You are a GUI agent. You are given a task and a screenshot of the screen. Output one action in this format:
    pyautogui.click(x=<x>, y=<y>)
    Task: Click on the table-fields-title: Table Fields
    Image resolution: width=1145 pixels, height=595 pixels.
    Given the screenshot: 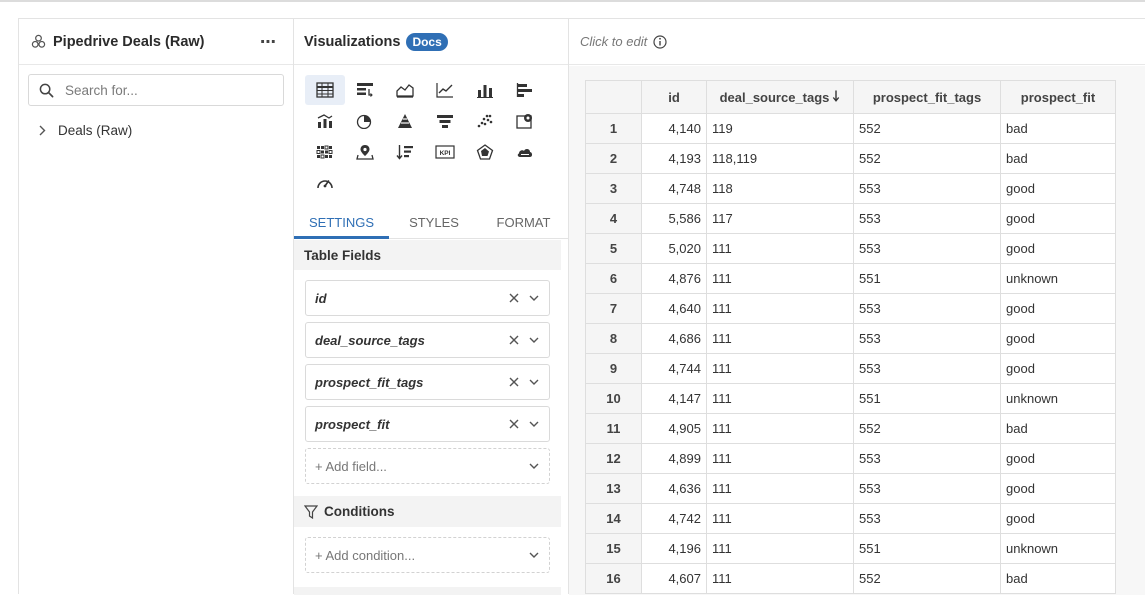 What is the action you would take?
    pyautogui.click(x=343, y=255)
    